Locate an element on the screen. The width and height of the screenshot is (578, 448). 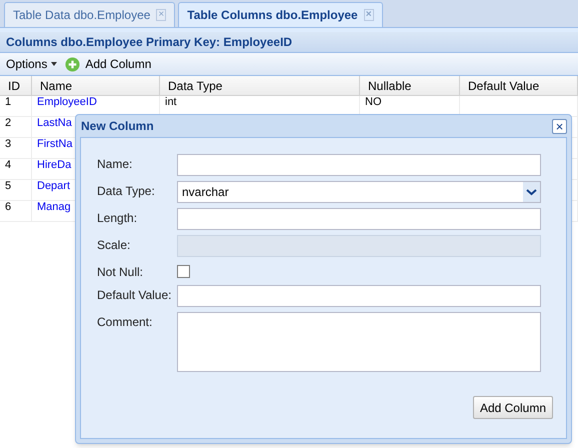
table-cell: Depart is located at coordinates (53, 186).